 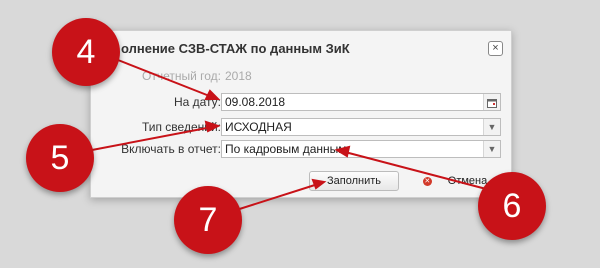 What do you see at coordinates (212, 126) in the screenshot?
I see `arrow-5-head` at bounding box center [212, 126].